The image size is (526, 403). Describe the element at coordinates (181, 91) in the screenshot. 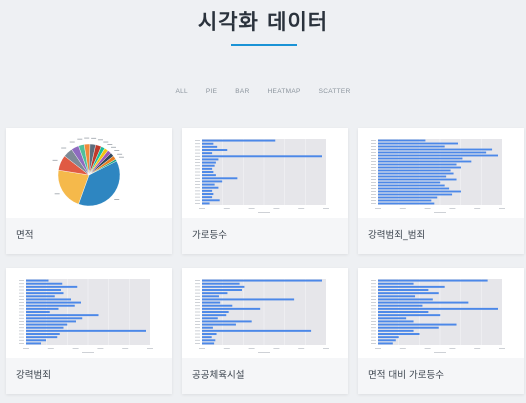

I see `filter-all-button: ALL` at that location.